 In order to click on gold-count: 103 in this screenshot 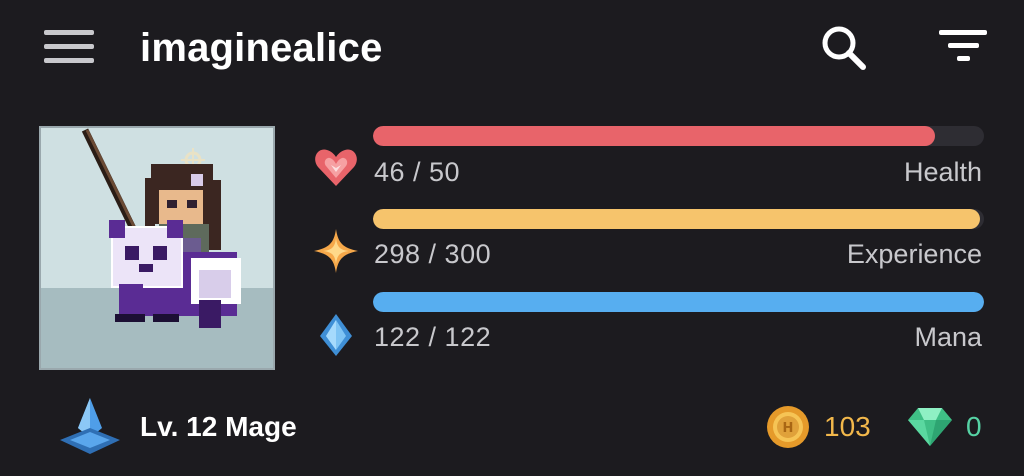, I will do `click(847, 426)`.